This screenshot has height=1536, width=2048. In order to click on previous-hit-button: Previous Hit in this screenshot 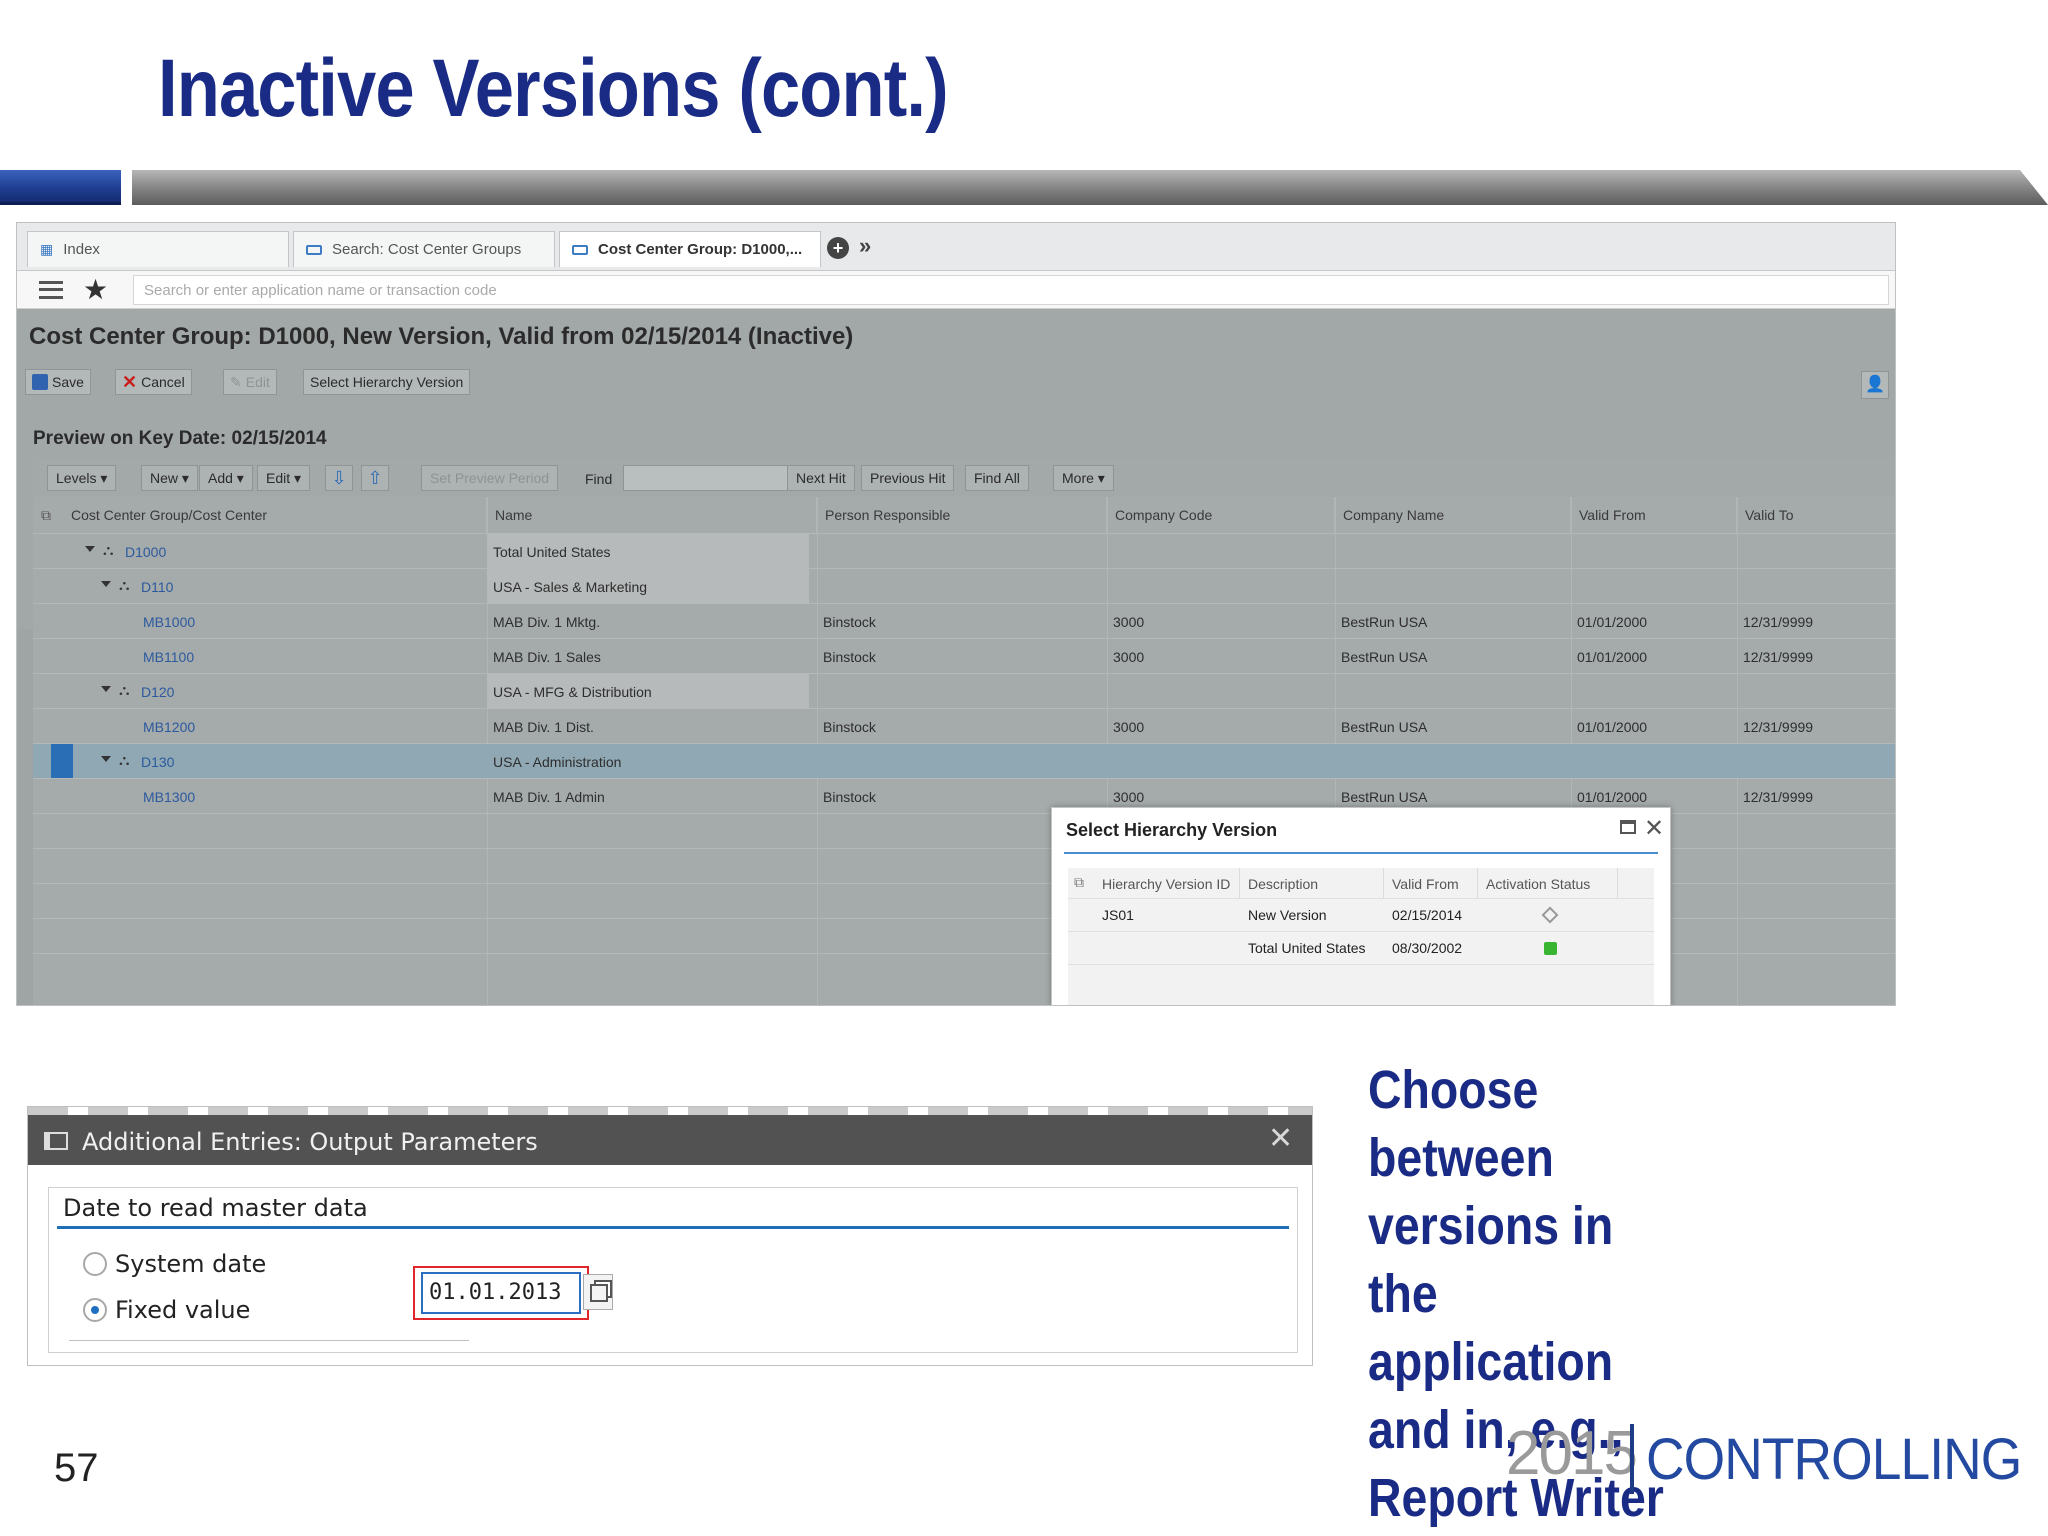, I will do `click(908, 478)`.